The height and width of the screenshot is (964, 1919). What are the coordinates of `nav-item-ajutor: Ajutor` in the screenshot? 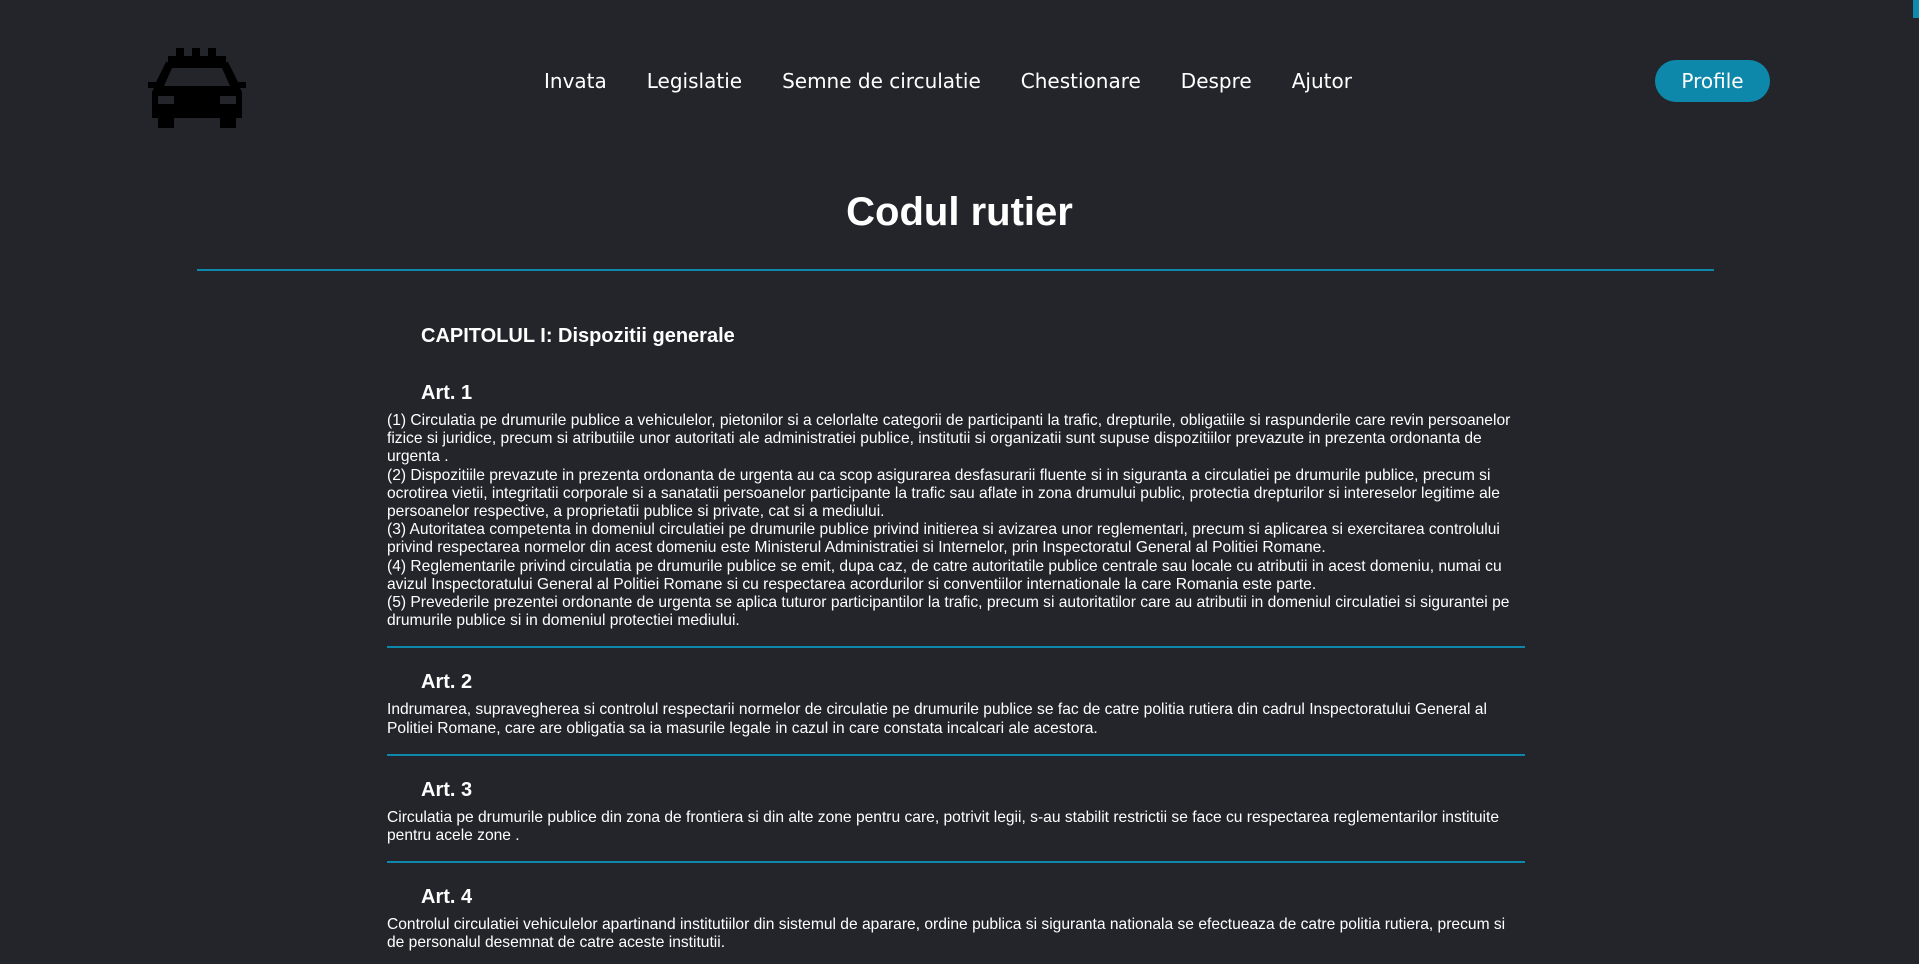 It's located at (1322, 81).